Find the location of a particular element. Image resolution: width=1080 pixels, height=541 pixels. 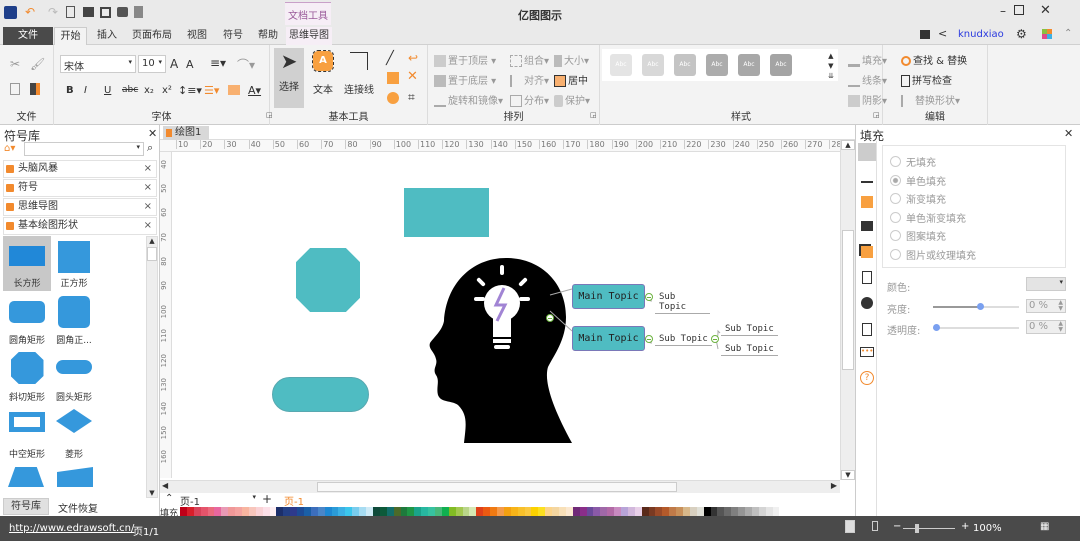

cross-tool-icon: ✕ is located at coordinates (412, 76).